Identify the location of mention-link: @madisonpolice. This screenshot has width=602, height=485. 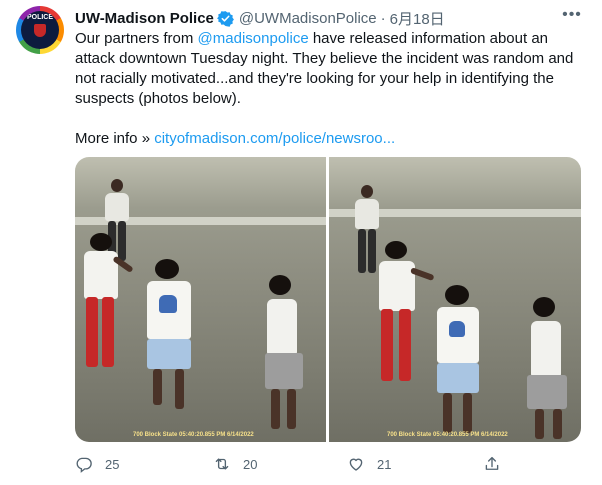
(253, 38).